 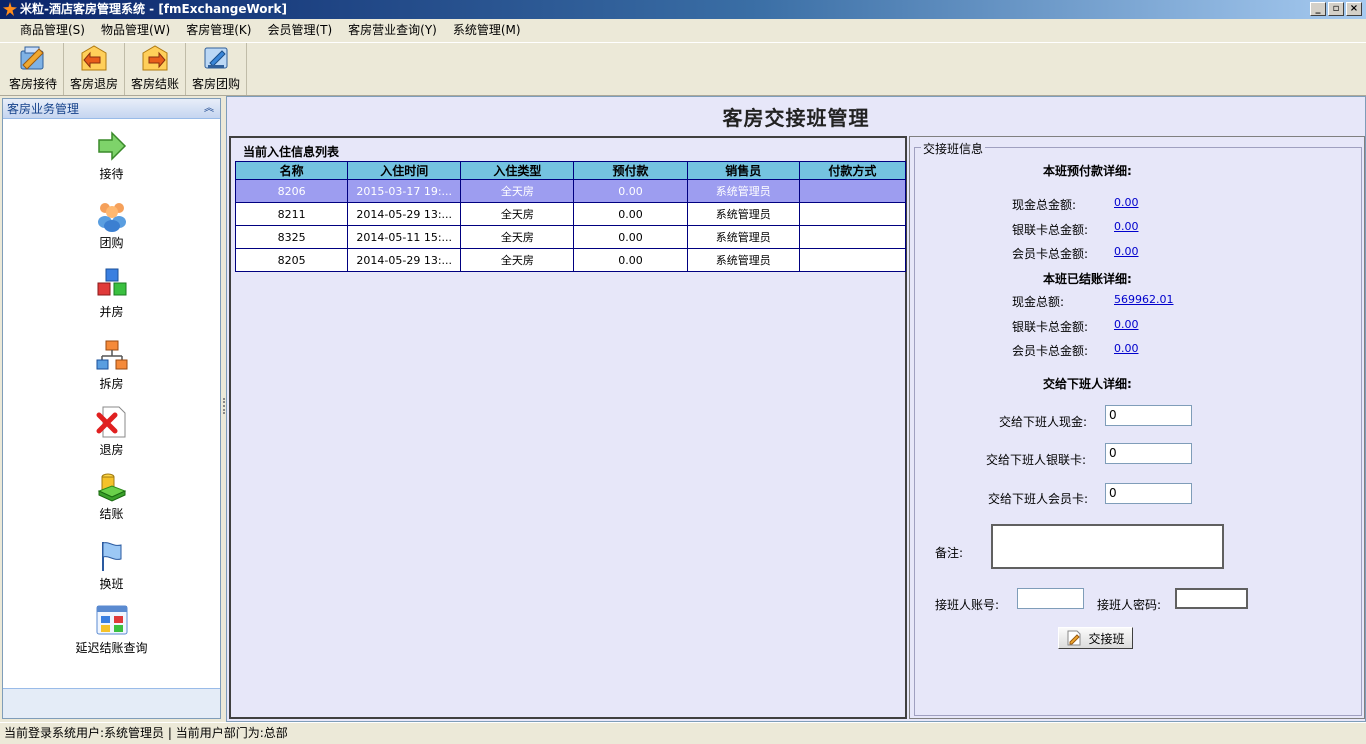 I want to click on settled-member-link: 0.00, so click(x=1126, y=348).